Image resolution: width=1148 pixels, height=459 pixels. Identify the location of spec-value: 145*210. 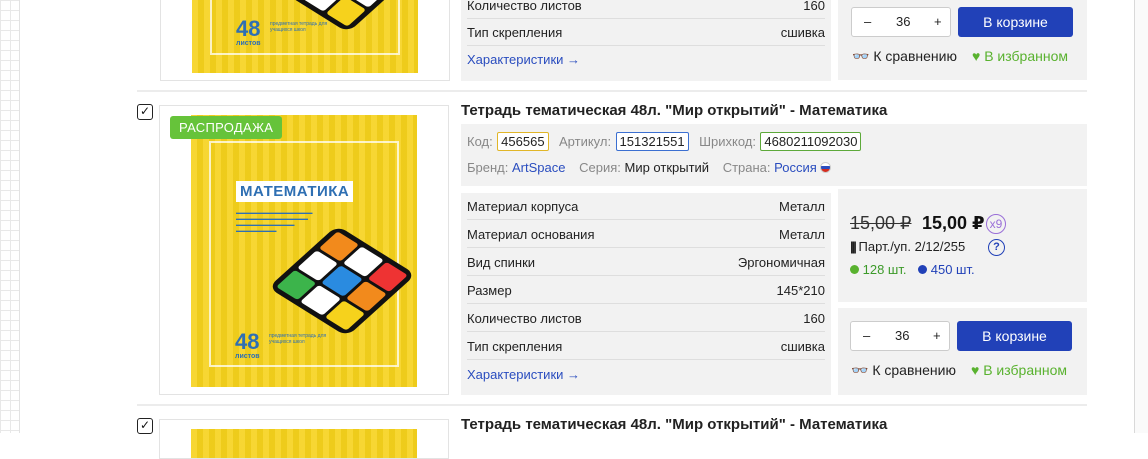
(800, 290).